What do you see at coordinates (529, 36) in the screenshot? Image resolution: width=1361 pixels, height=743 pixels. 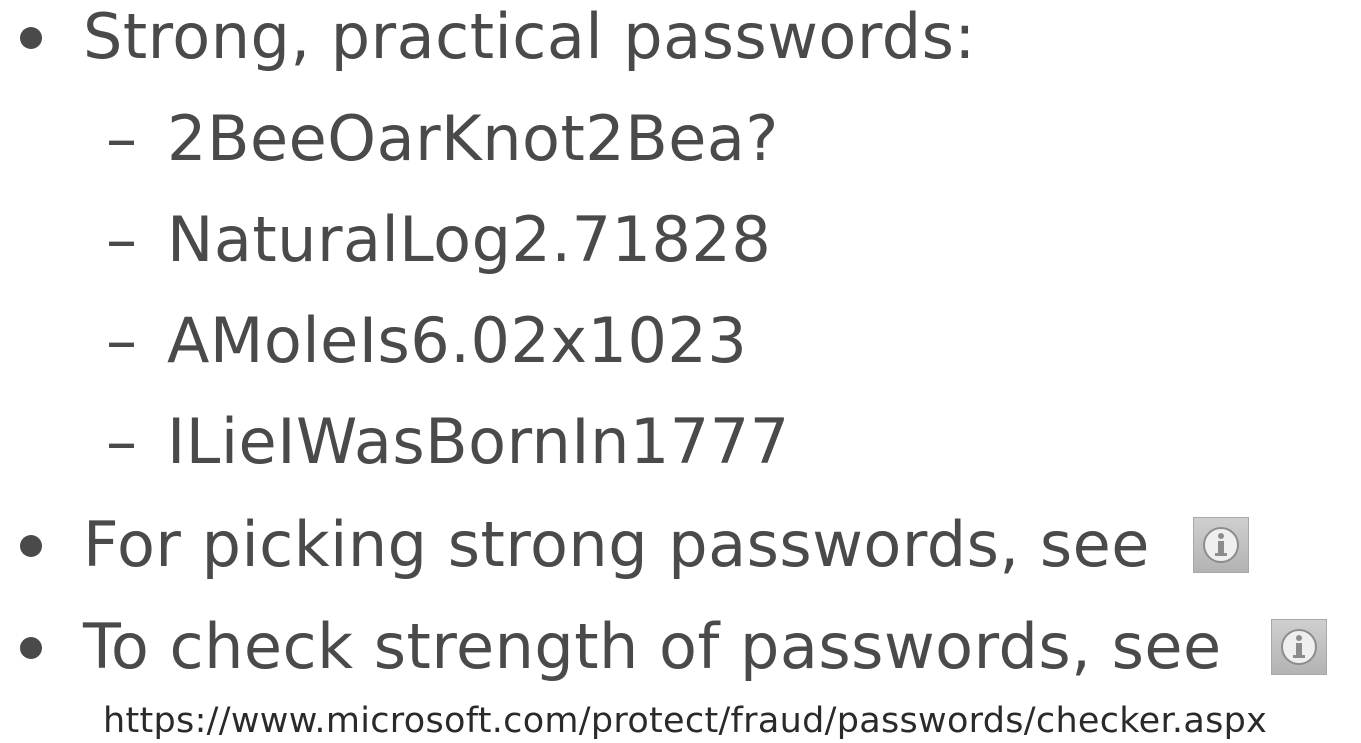 I see `bullet-text: Strong, practical passwords:` at bounding box center [529, 36].